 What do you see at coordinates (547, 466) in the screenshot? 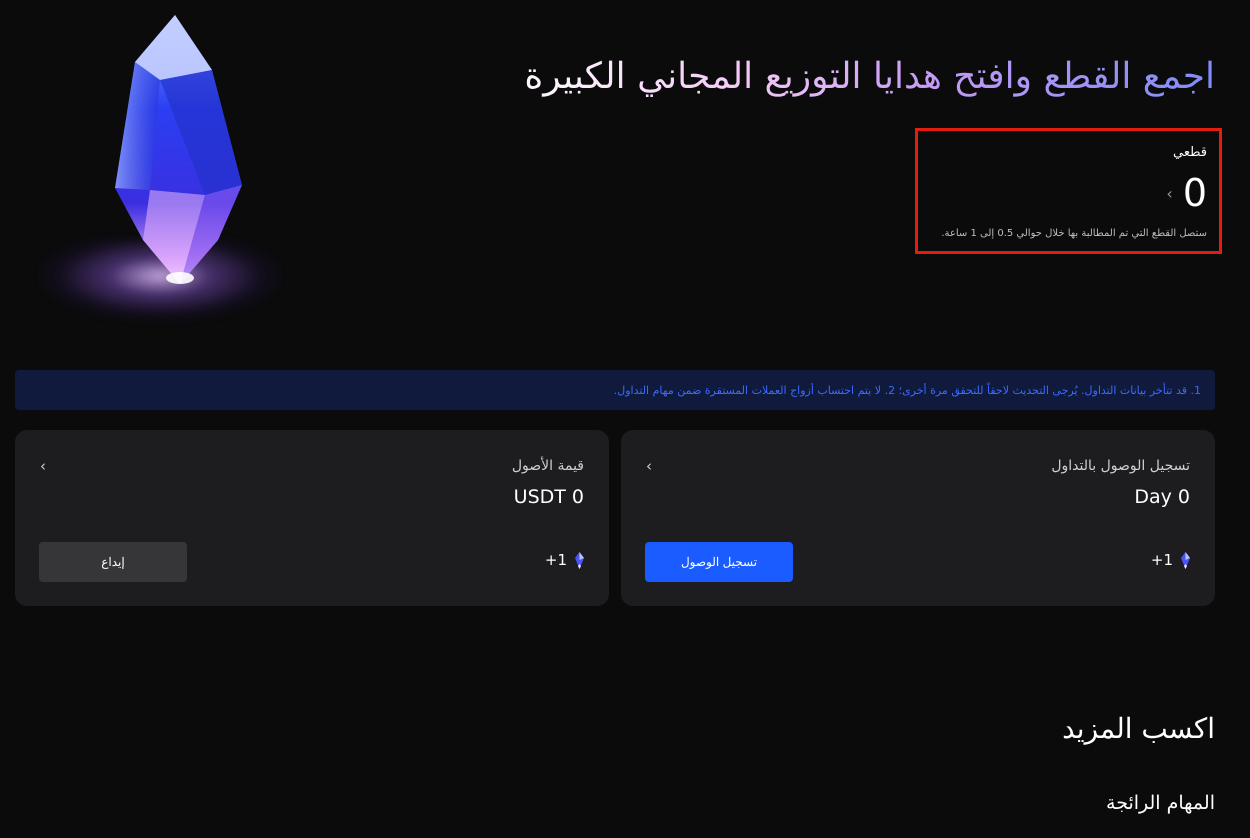
I see `asset-value-title: قيمة الأصول` at bounding box center [547, 466].